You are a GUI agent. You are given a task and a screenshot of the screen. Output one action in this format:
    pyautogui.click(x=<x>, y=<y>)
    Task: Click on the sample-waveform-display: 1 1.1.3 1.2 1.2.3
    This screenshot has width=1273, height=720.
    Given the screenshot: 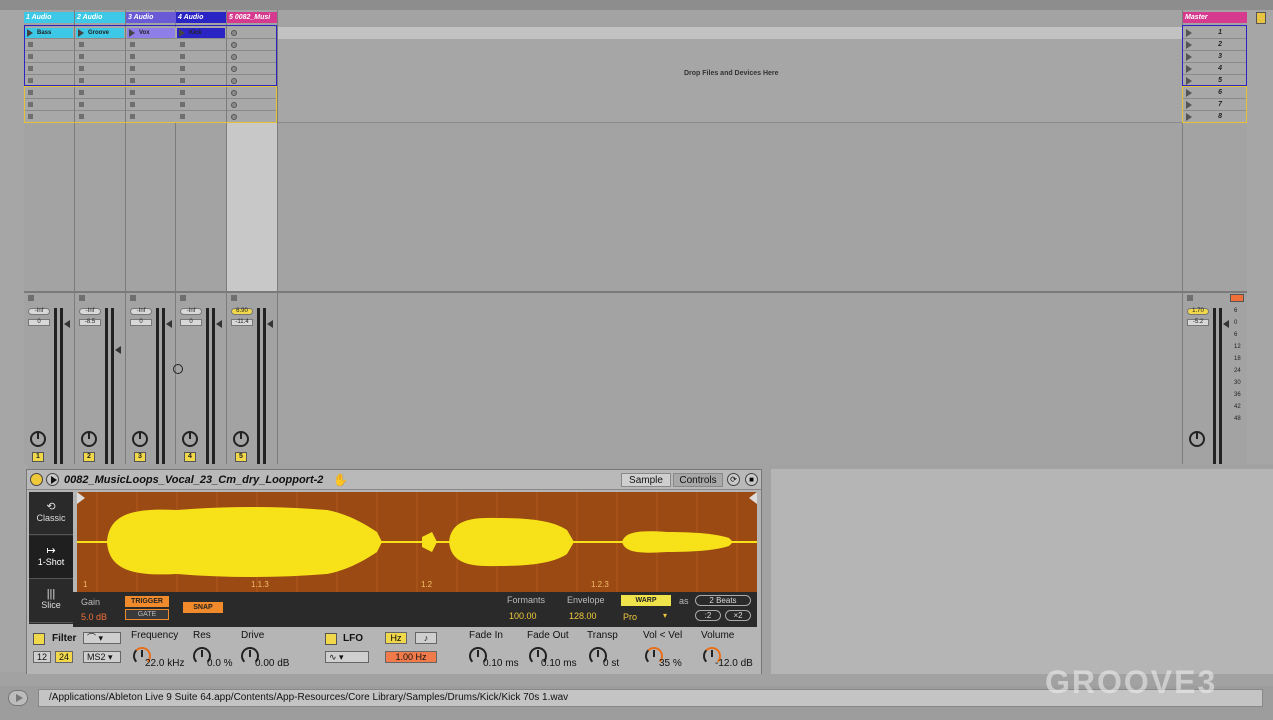 What is the action you would take?
    pyautogui.click(x=417, y=542)
    